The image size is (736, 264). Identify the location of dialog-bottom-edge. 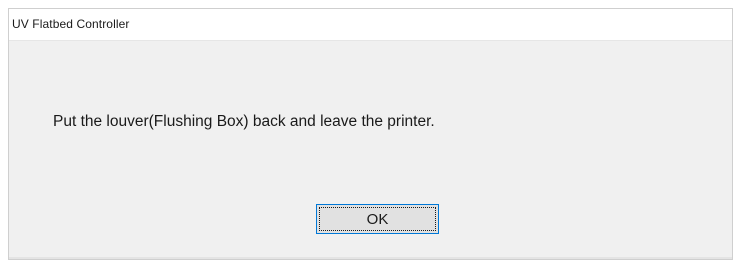
(370, 258).